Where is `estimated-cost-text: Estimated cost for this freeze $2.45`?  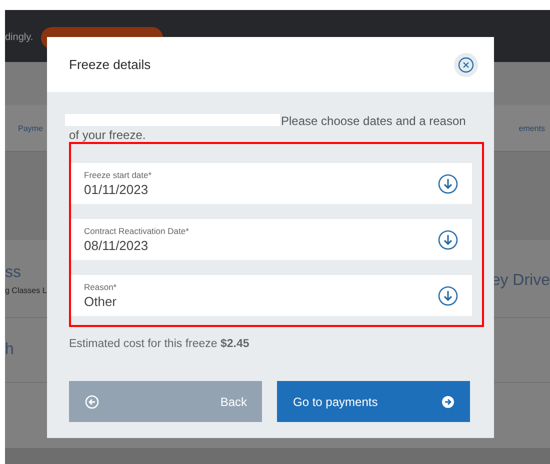 estimated-cost-text: Estimated cost for this freeze $2.45 is located at coordinates (159, 344).